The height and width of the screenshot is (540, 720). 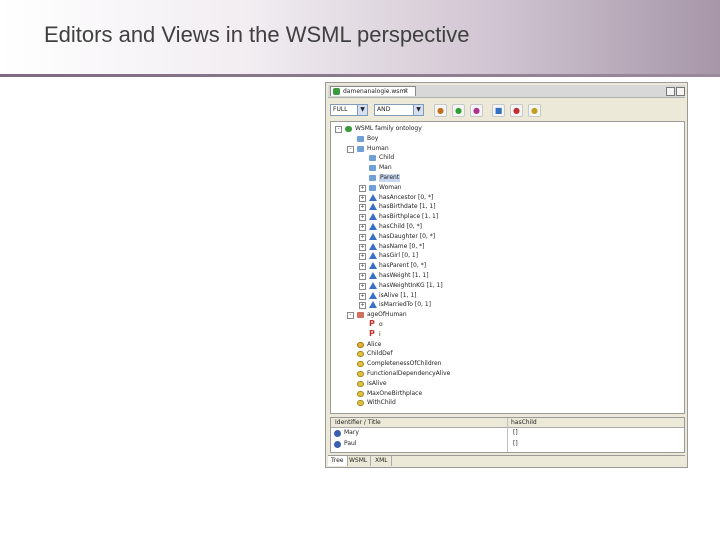 What do you see at coordinates (359, 461) in the screenshot?
I see `tab-wsml: WSML` at bounding box center [359, 461].